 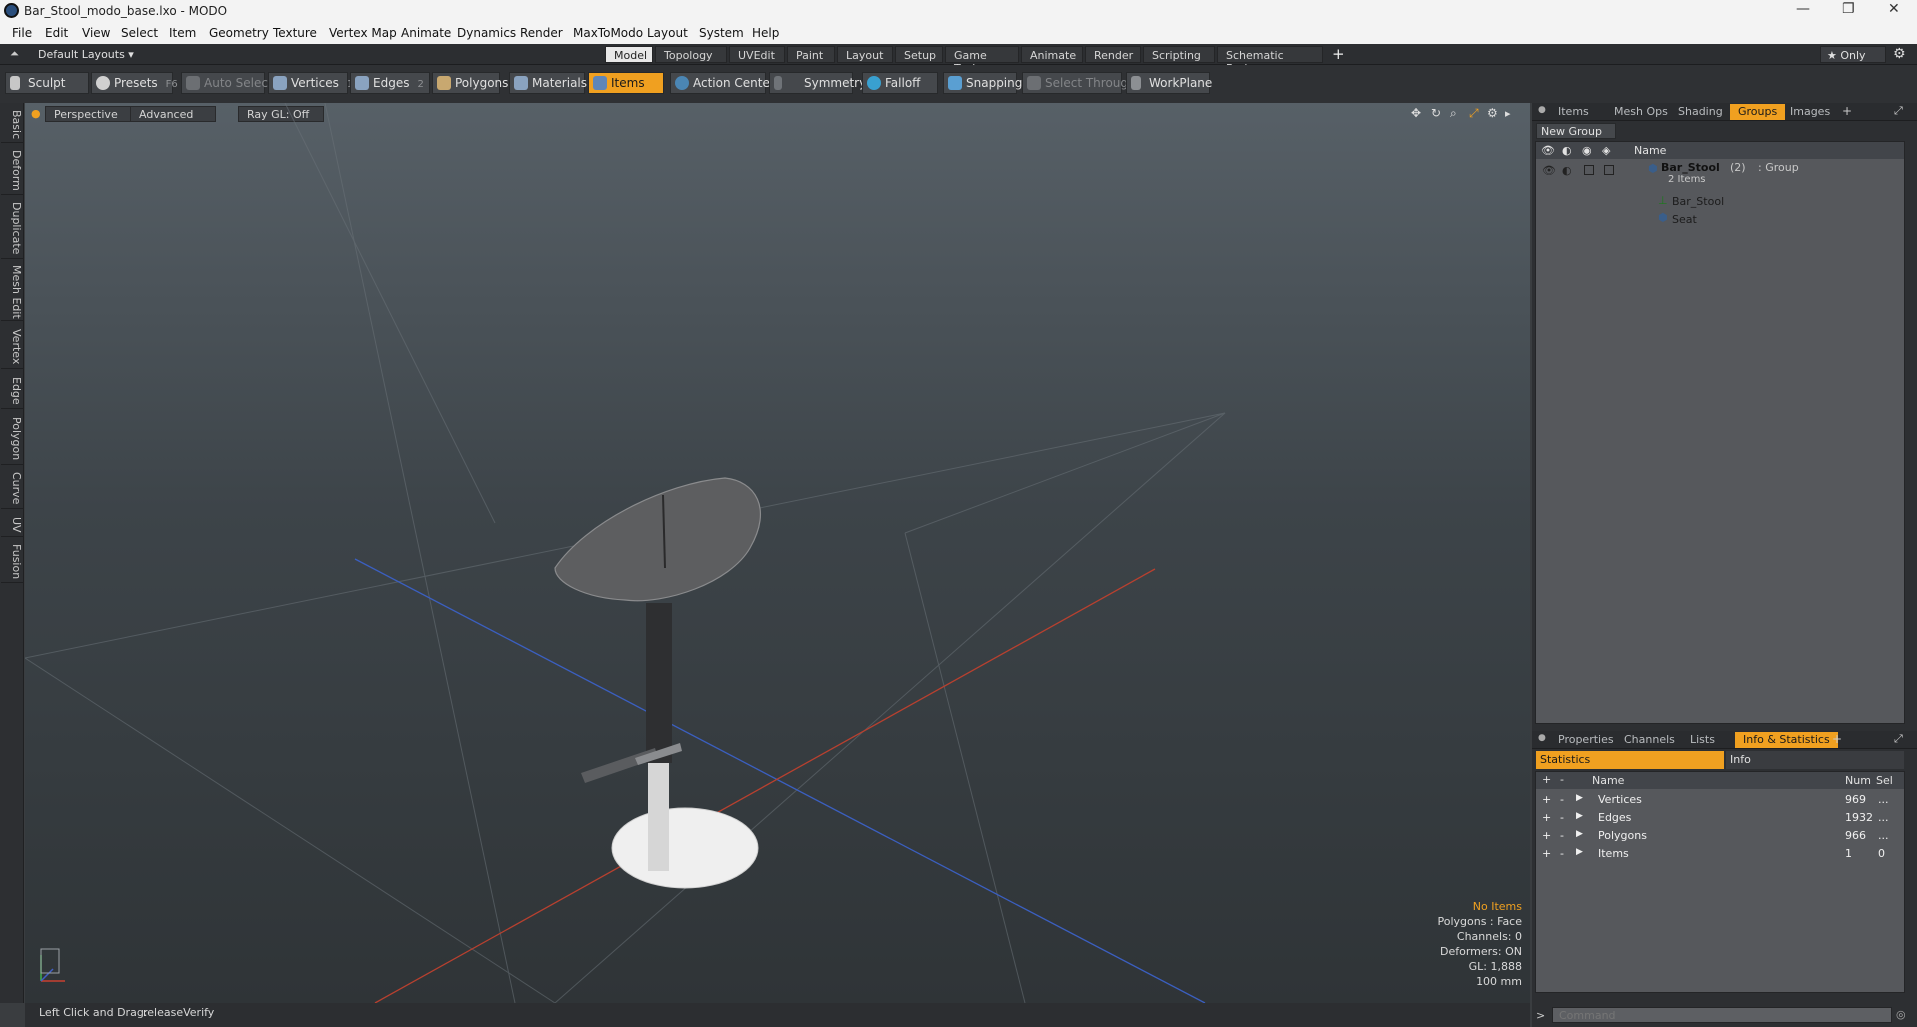 What do you see at coordinates (757, 54) in the screenshot?
I see `tab-uvedit: UVEdit` at bounding box center [757, 54].